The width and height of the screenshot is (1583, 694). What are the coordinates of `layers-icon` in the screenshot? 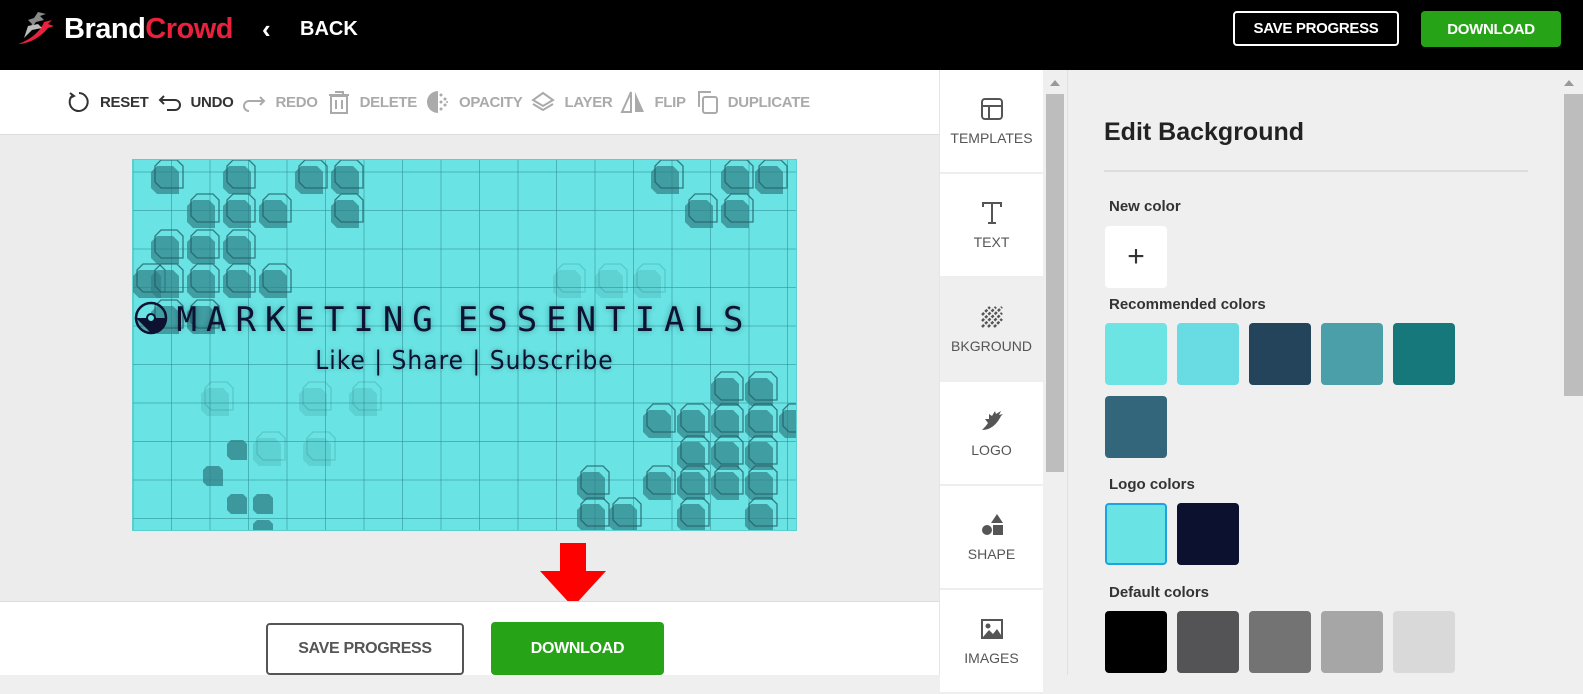 It's located at (543, 101).